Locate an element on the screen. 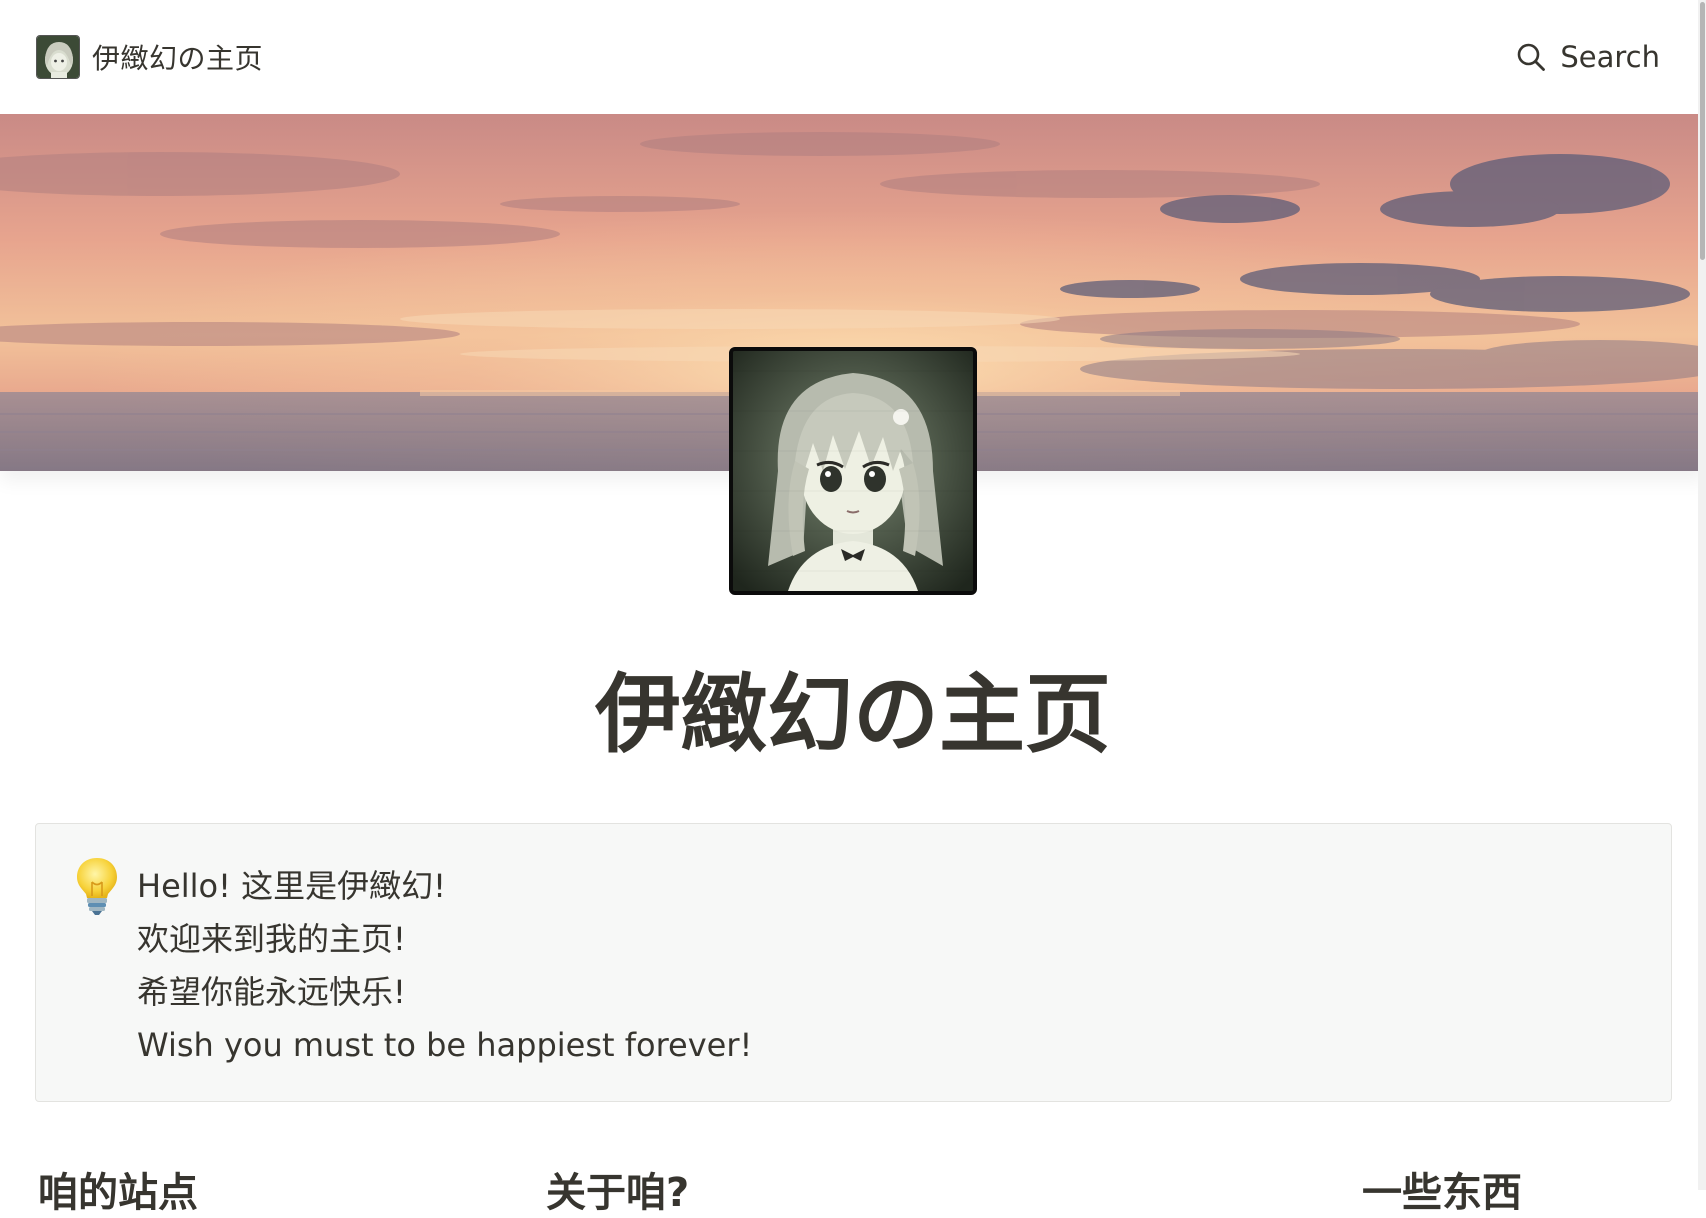 The width and height of the screenshot is (1706, 1218). callout-line: 欢迎来到我的主页! is located at coordinates (271, 939).